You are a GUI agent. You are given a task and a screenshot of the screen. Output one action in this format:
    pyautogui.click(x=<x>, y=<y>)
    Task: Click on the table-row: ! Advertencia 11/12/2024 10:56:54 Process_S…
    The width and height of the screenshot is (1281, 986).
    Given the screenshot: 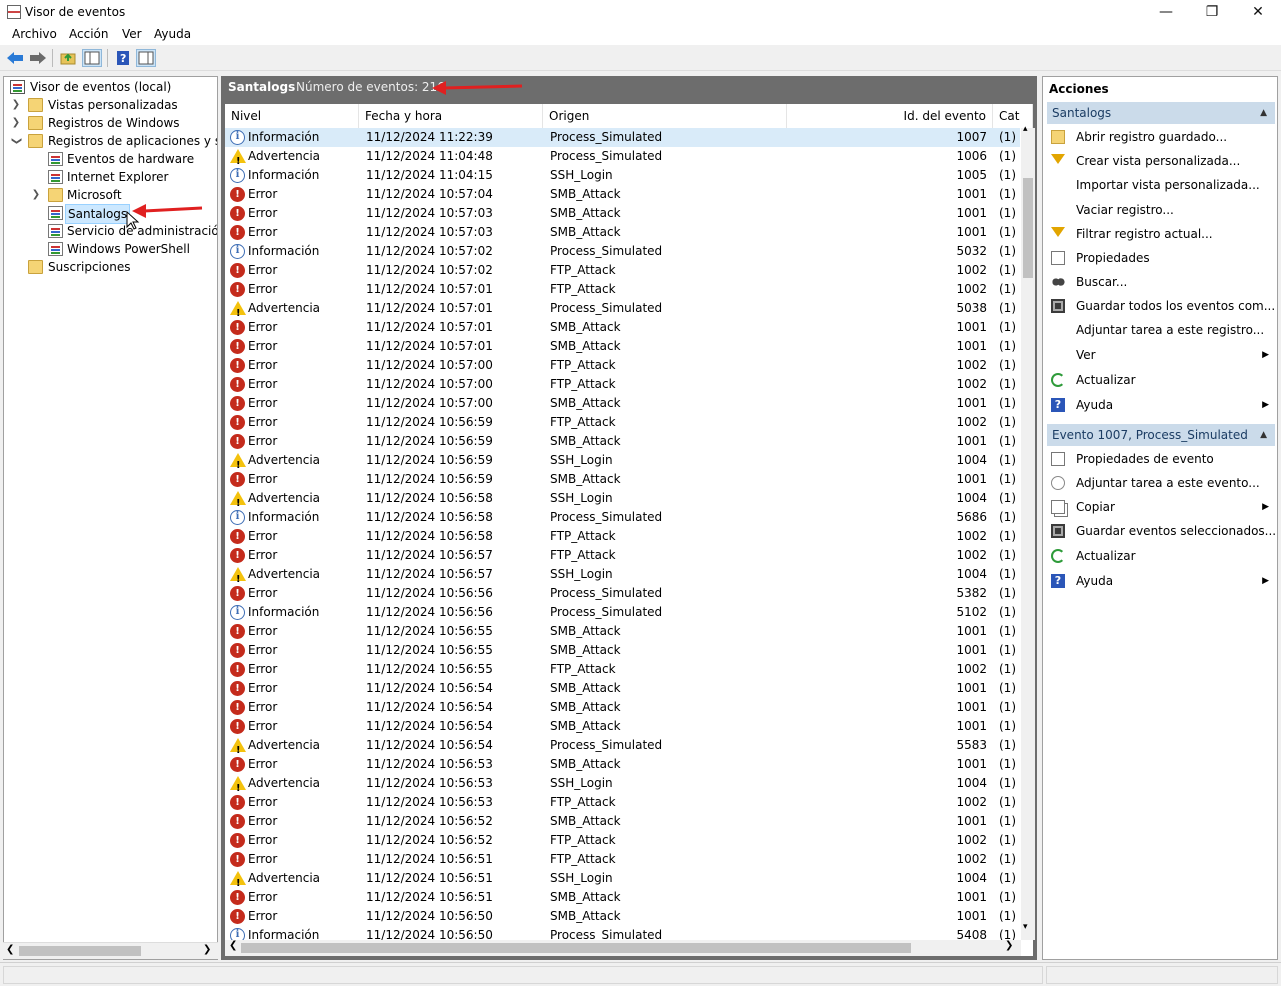 What is the action you would take?
    pyautogui.click(x=622, y=746)
    